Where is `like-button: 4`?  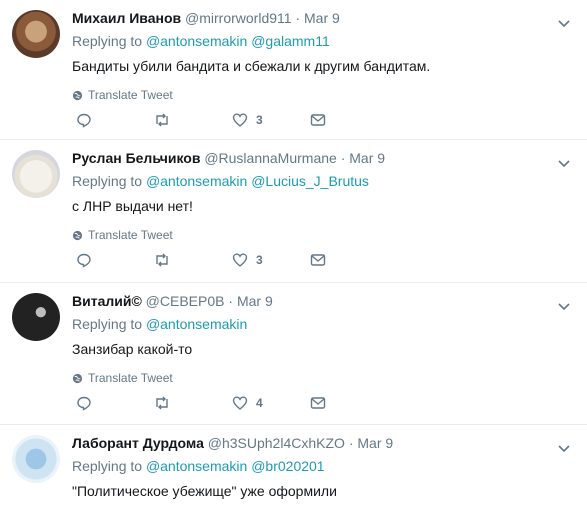 like-button: 4 is located at coordinates (271, 403).